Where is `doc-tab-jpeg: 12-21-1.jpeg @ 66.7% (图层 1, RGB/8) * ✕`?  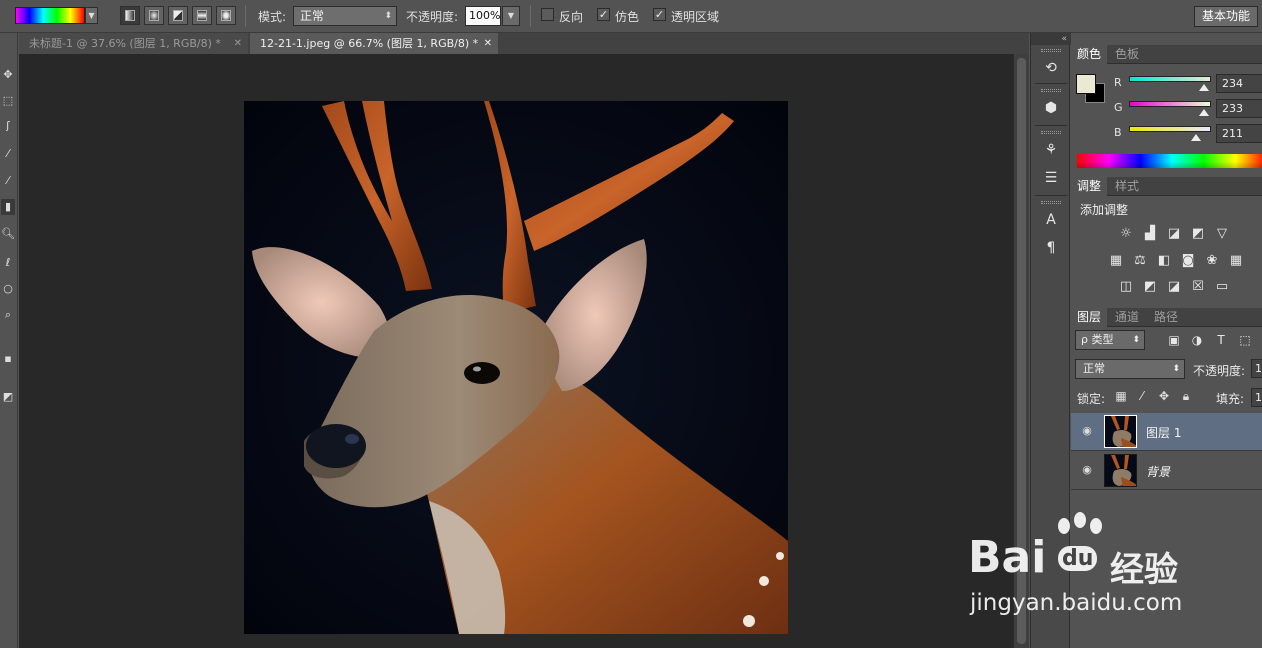 doc-tab-jpeg: 12-21-1.jpeg @ 66.7% (图层 1, RGB/8) * ✕ is located at coordinates (374, 43).